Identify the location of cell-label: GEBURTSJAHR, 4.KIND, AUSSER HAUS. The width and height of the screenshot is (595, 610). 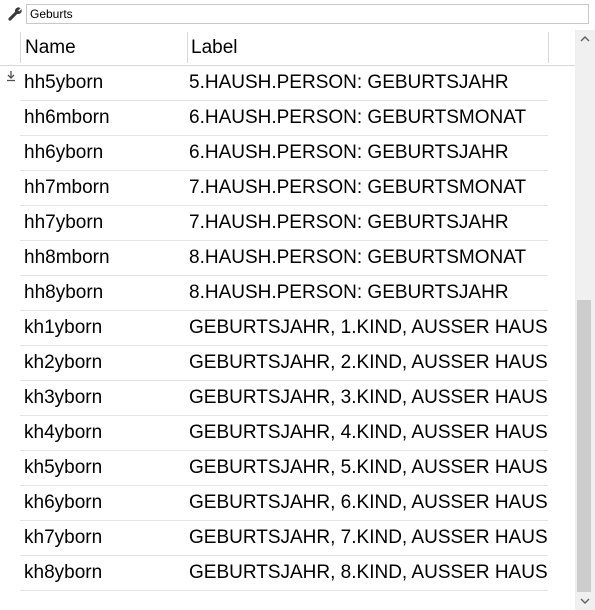
(368, 433).